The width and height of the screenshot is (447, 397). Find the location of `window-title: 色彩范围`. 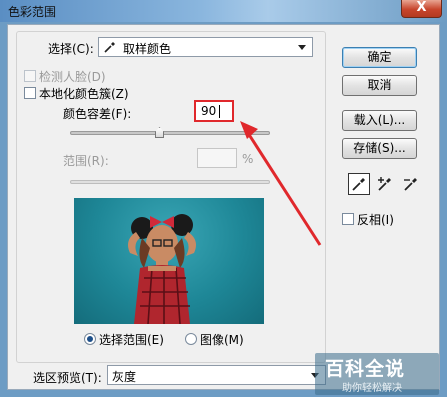

window-title: 色彩范围 is located at coordinates (32, 12).